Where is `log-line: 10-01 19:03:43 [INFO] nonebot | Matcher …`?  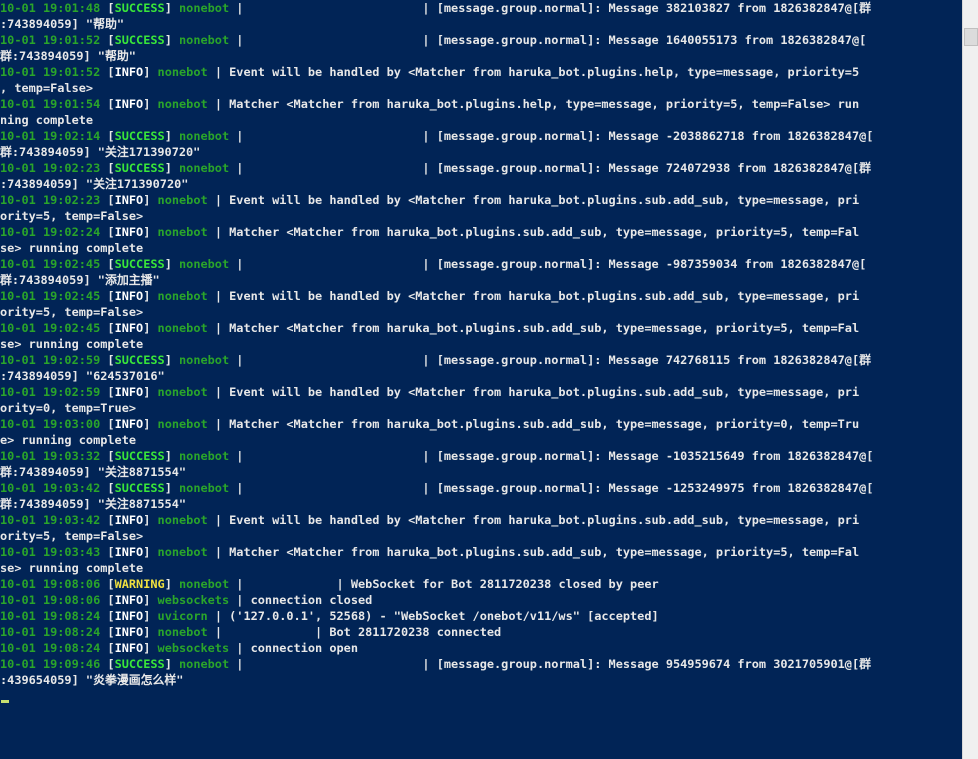
log-line: 10-01 19:03:43 [INFO] nonebot | Matcher … is located at coordinates (430, 552).